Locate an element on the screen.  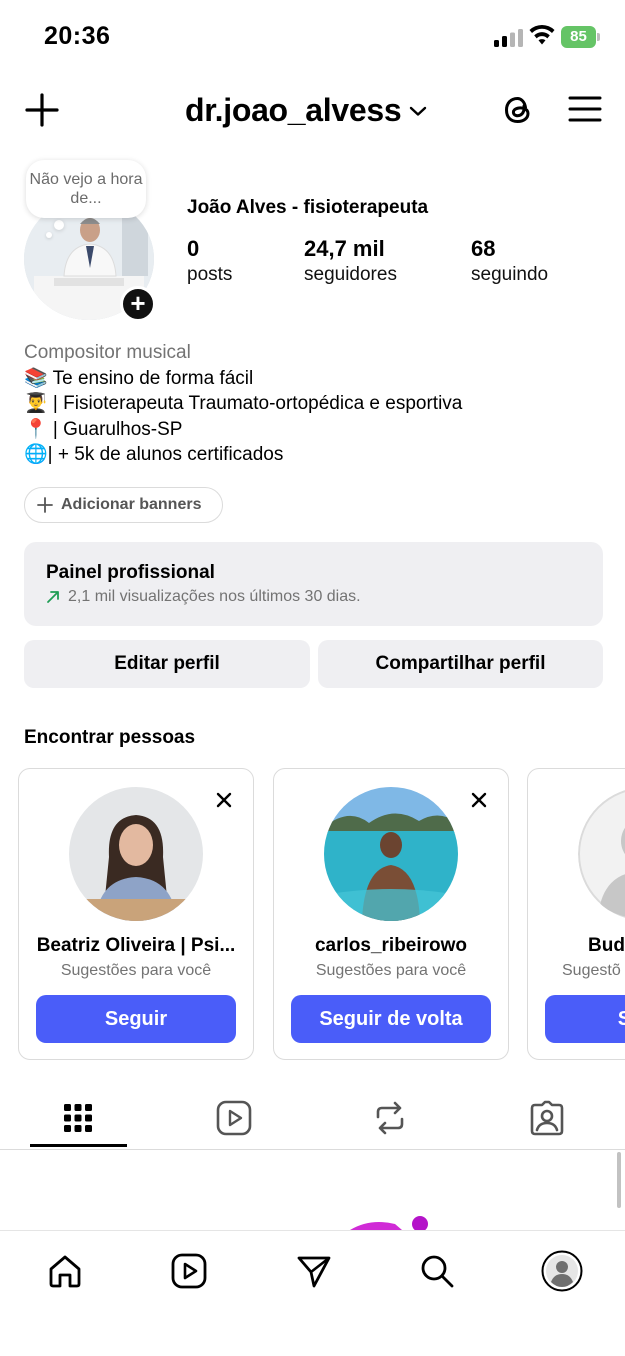
stat-value: 68 is located at coordinates (483, 248).